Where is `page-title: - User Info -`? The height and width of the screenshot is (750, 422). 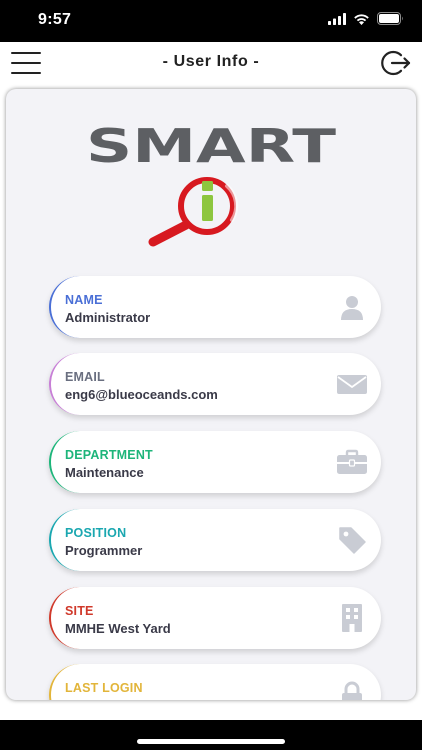 page-title: - User Info - is located at coordinates (211, 61).